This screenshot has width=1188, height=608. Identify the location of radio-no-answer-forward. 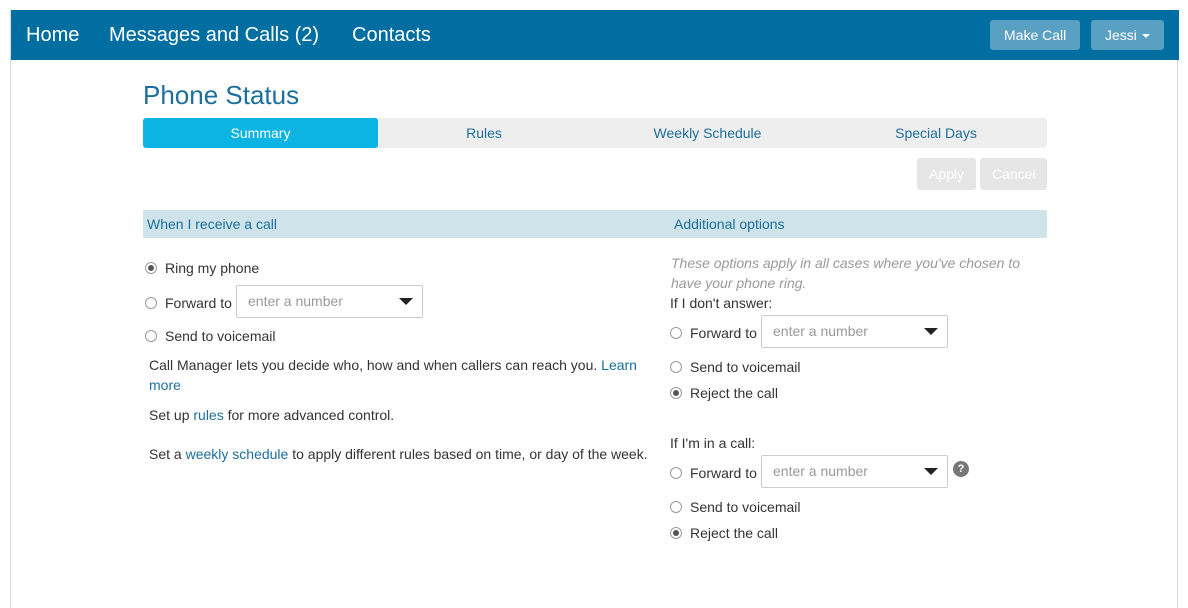
(676, 333).